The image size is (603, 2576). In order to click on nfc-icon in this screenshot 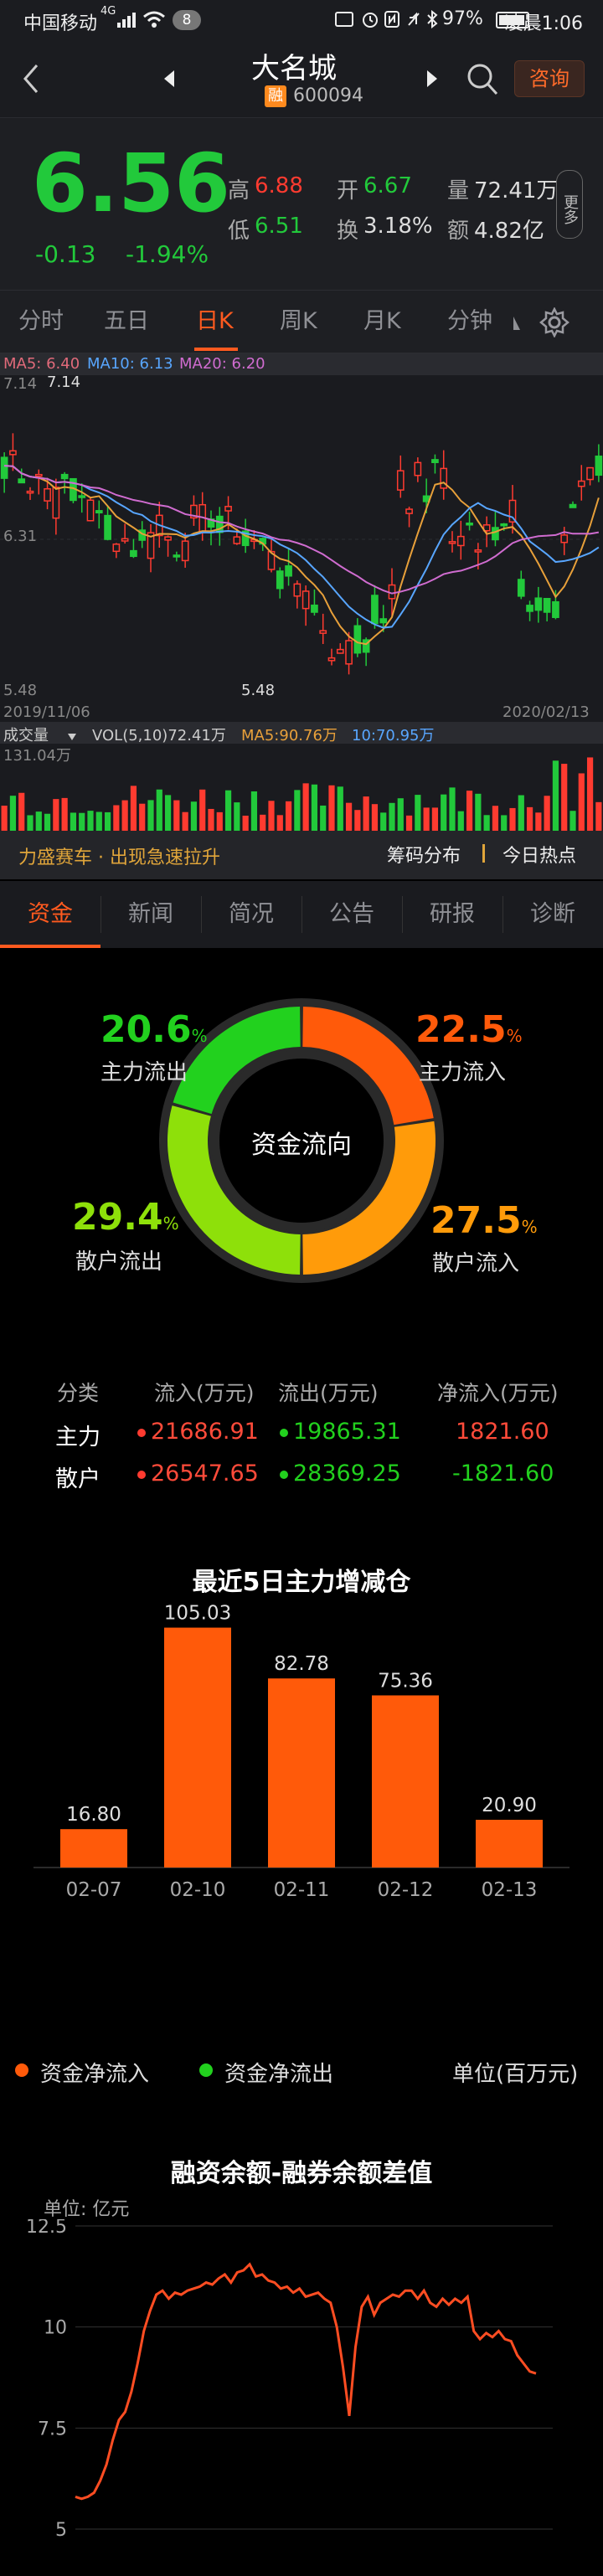, I will do `click(392, 19)`.